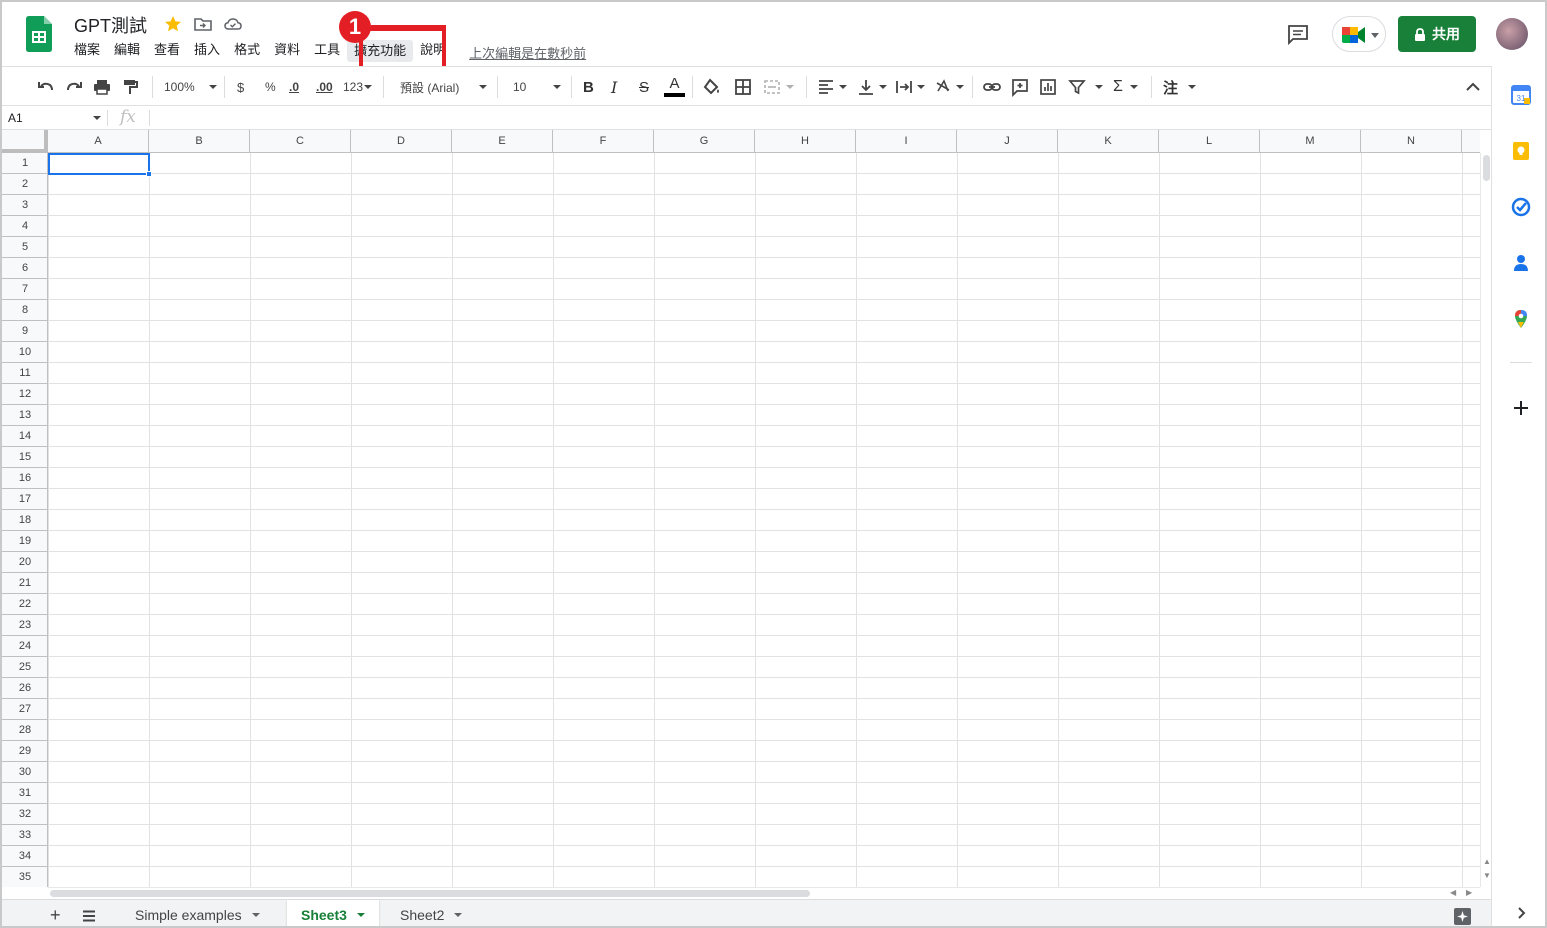  What do you see at coordinates (130, 87) in the screenshot?
I see `paint-format-icon` at bounding box center [130, 87].